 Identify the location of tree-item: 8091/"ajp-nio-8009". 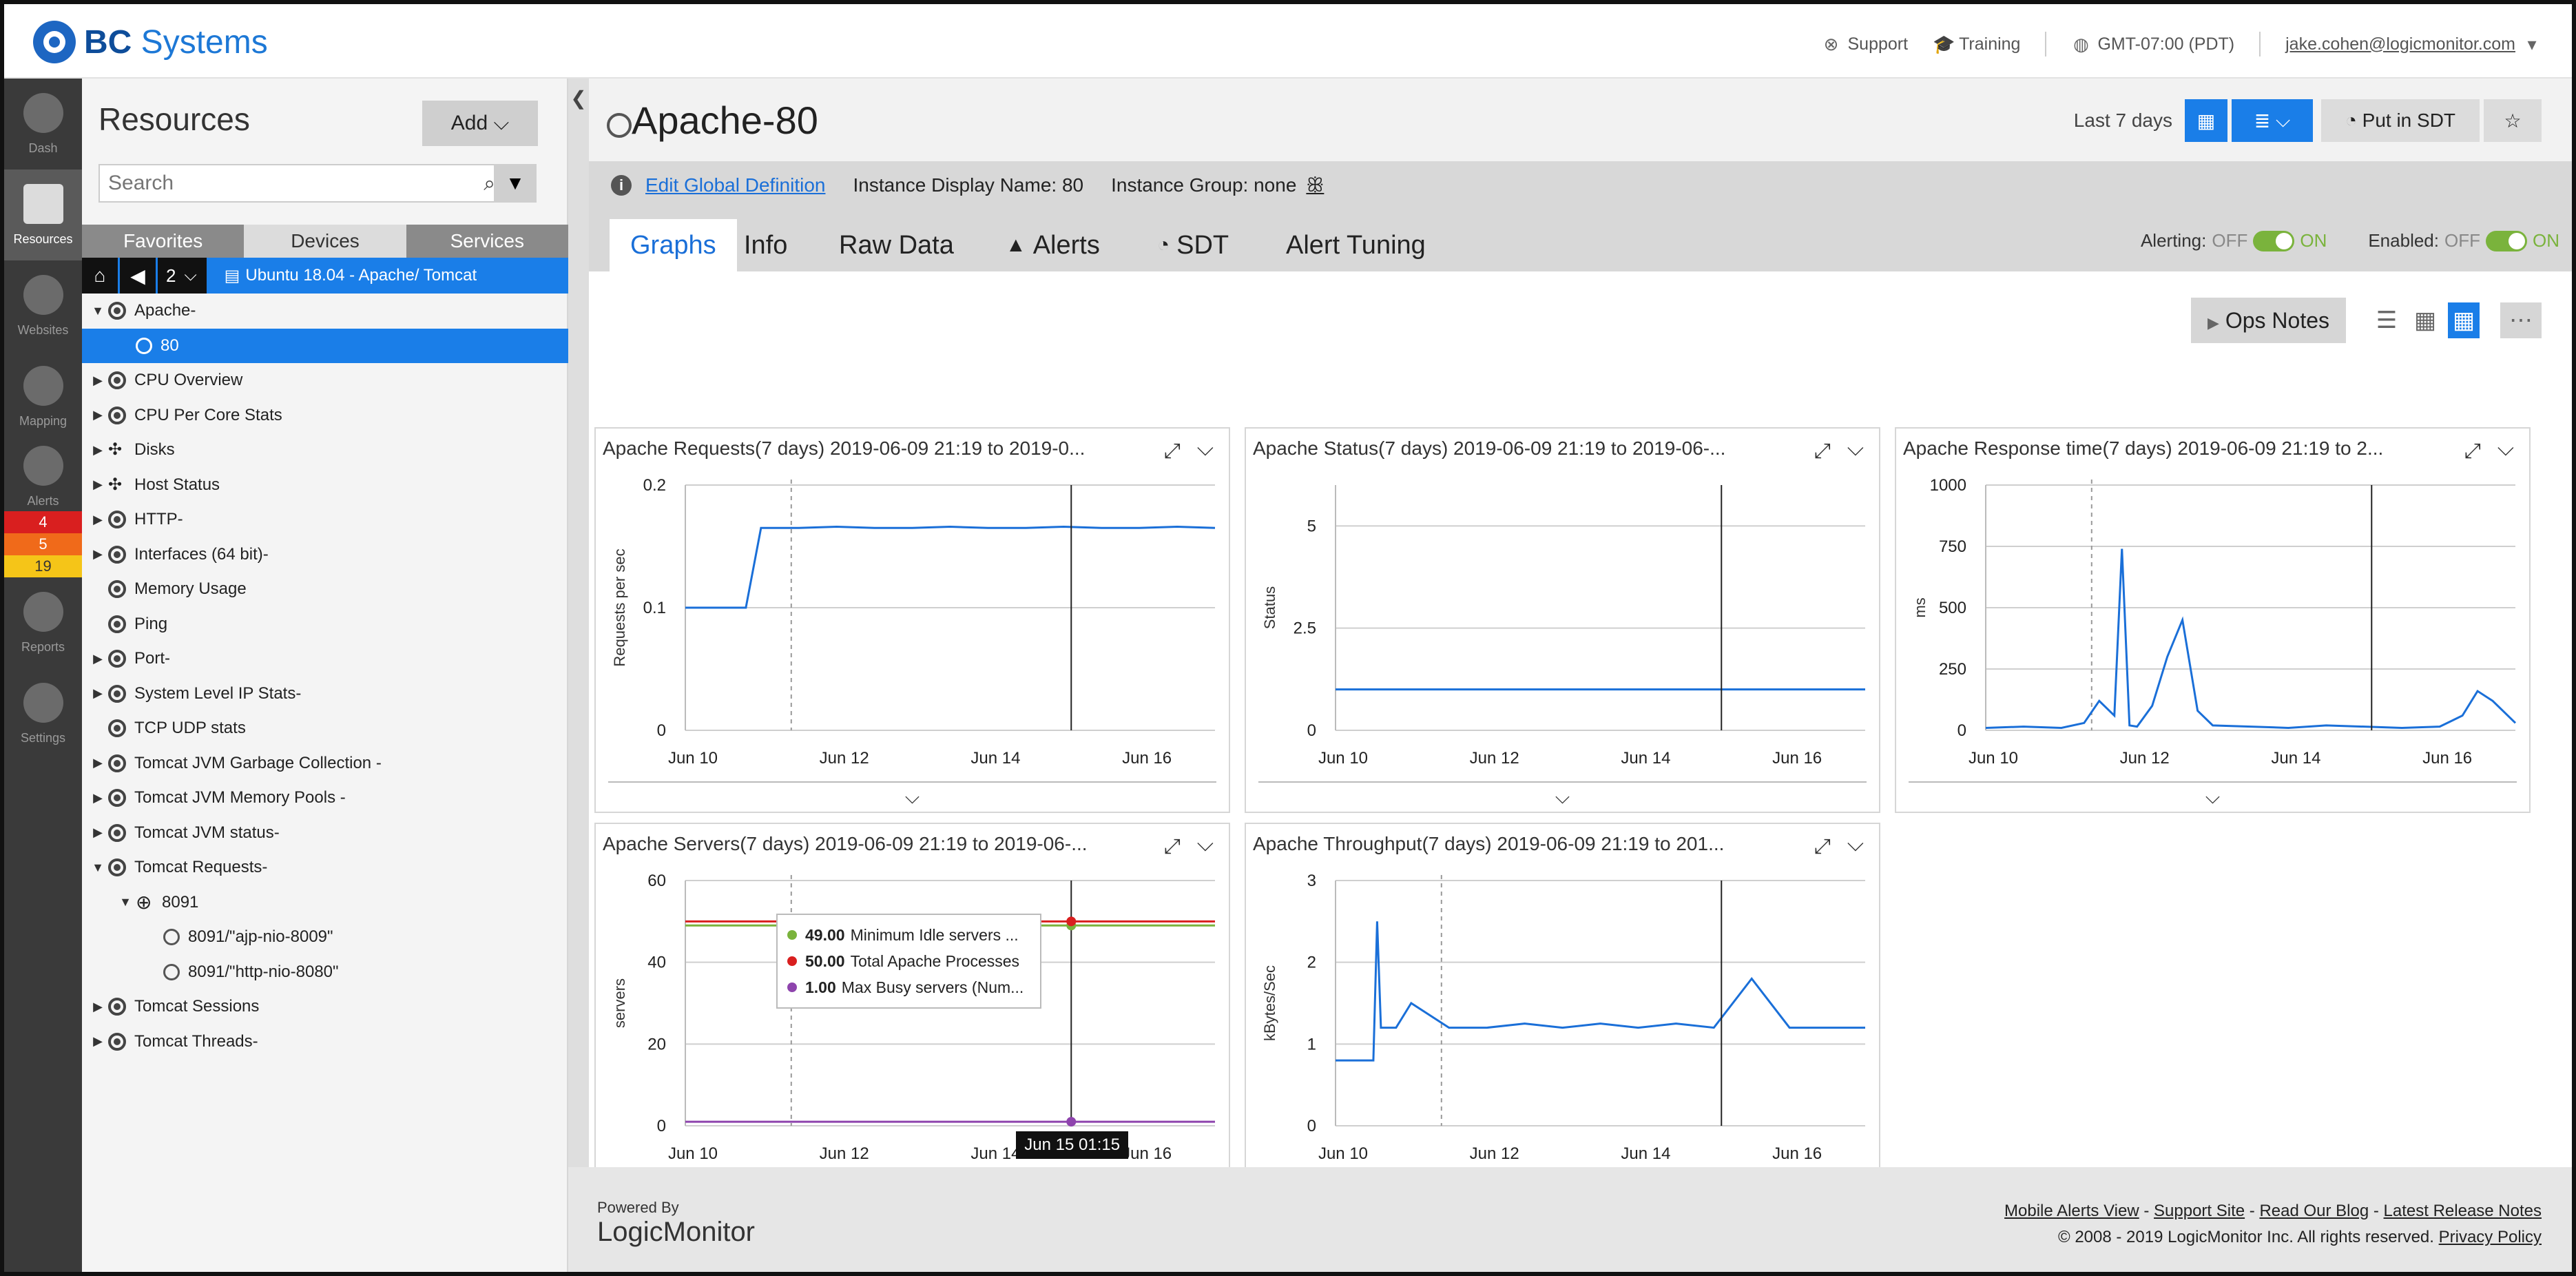
(325, 937).